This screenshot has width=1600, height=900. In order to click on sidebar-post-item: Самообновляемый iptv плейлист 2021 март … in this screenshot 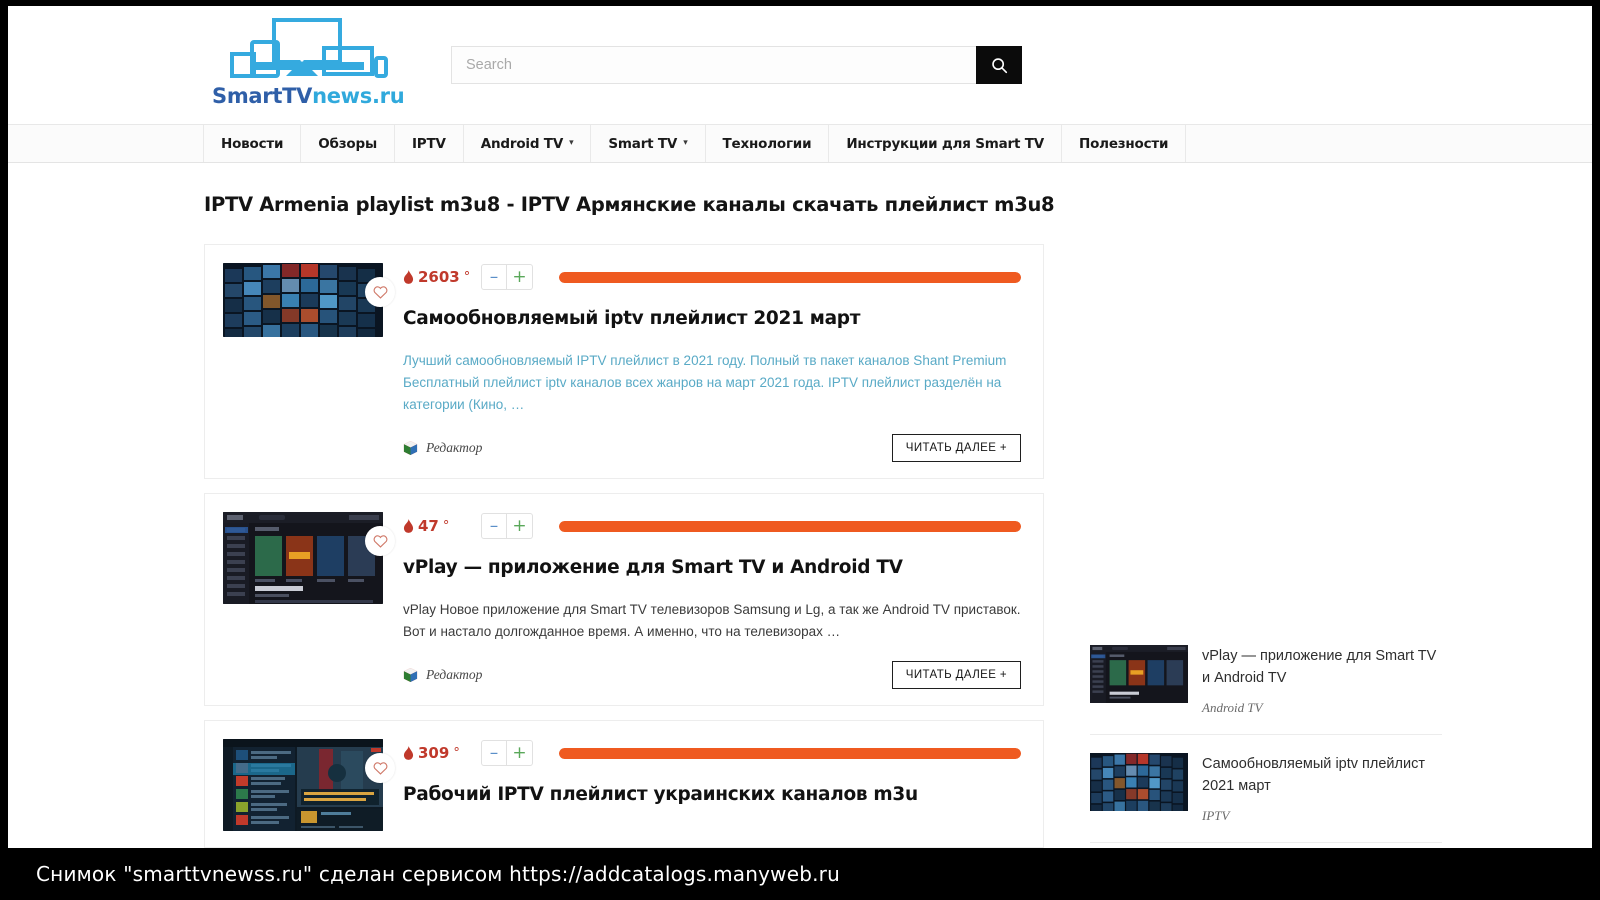, I will do `click(1266, 789)`.